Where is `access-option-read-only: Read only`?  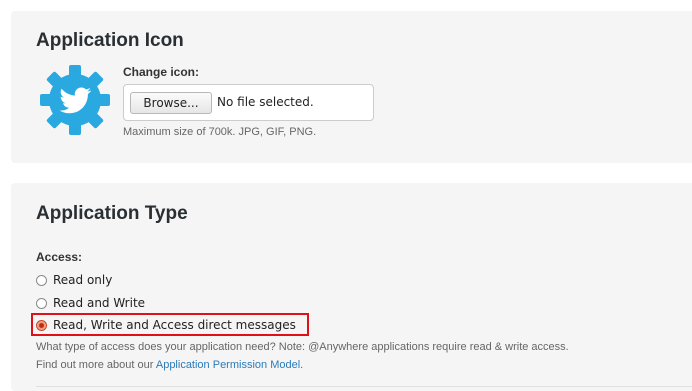 access-option-read-only: Read only is located at coordinates (74, 280).